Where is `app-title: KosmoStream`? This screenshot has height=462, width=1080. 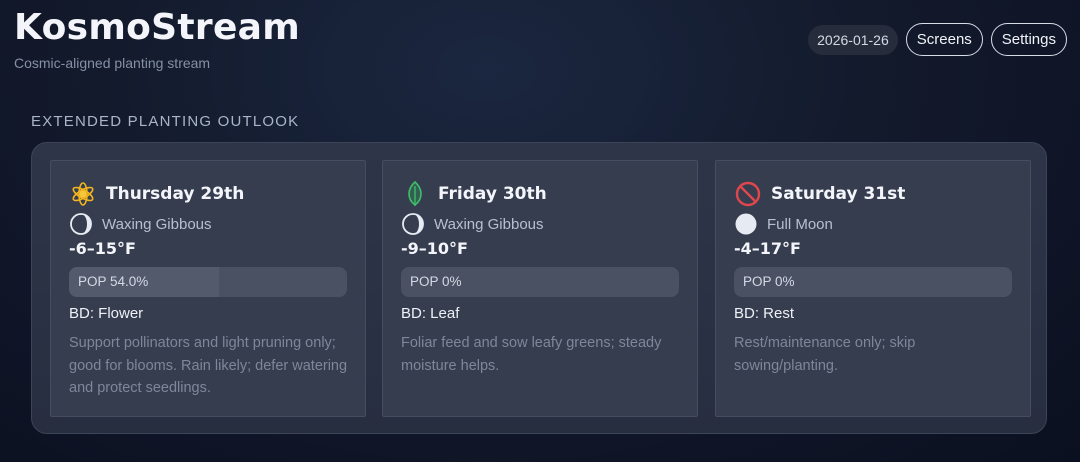
app-title: KosmoStream is located at coordinates (157, 27).